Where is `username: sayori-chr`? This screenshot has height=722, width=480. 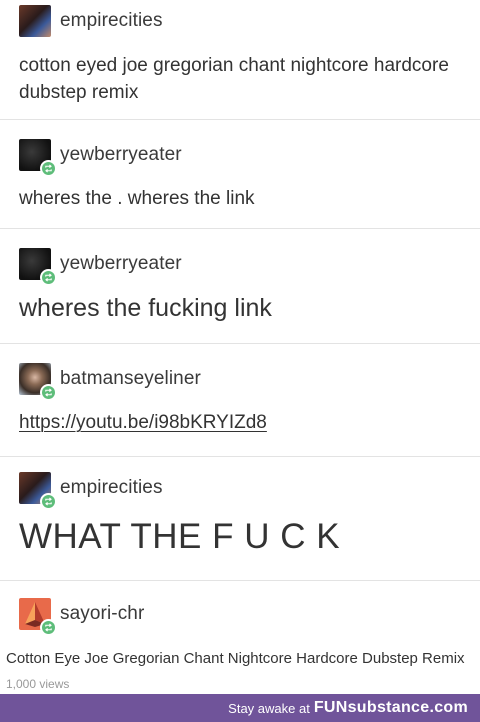
username: sayori-chr is located at coordinates (102, 614).